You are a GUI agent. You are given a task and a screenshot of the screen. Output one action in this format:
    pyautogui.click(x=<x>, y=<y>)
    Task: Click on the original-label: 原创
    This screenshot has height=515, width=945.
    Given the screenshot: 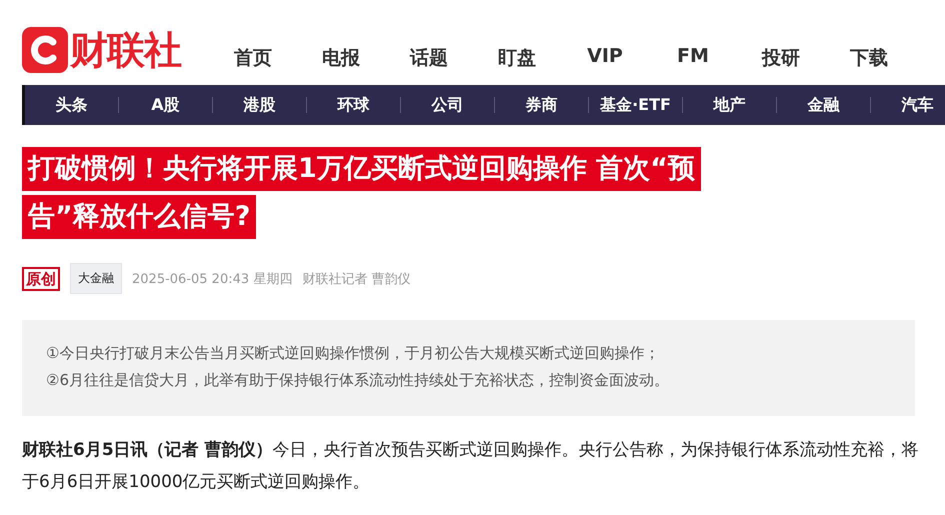 What is the action you would take?
    pyautogui.click(x=41, y=278)
    